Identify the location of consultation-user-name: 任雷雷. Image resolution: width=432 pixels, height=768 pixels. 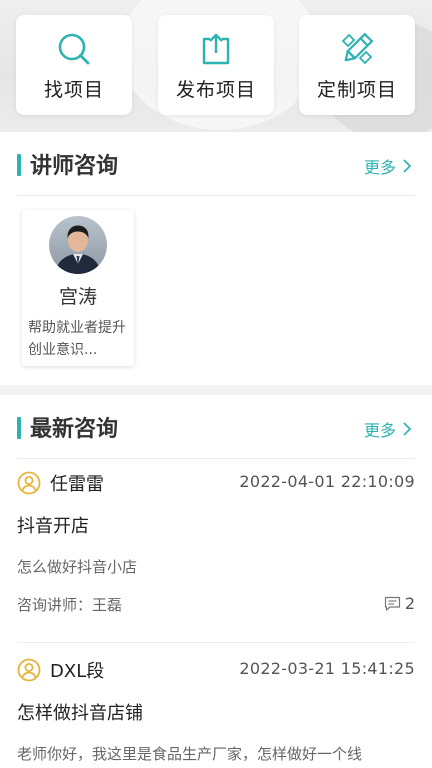
(77, 484).